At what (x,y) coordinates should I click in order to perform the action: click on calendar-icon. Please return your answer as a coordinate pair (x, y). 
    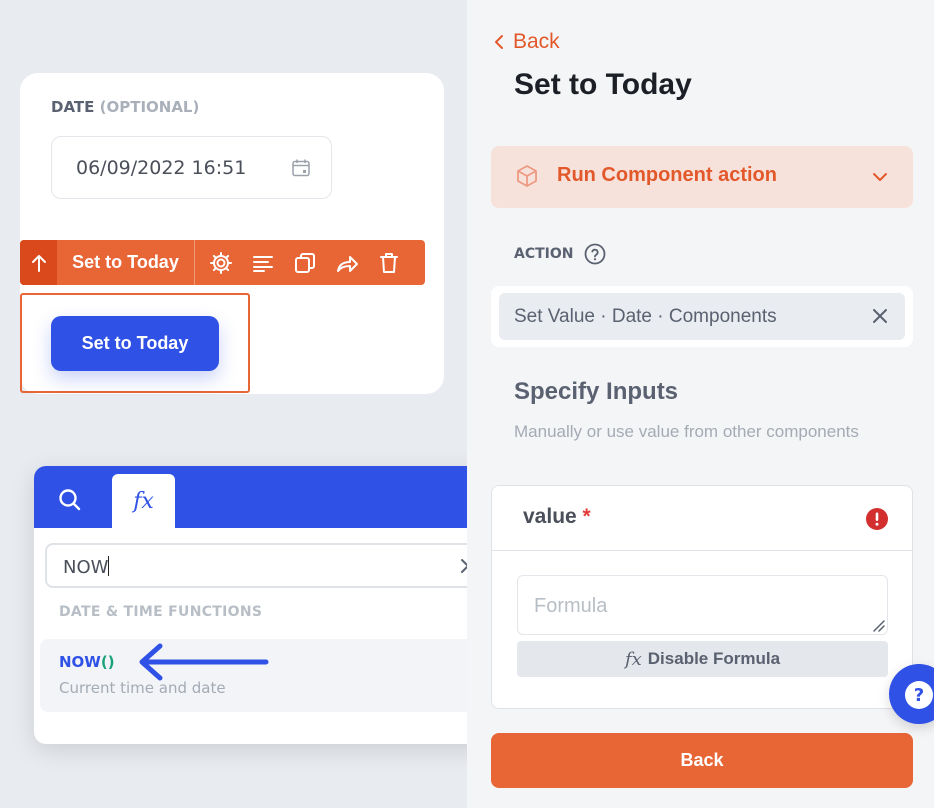
    Looking at the image, I should click on (301, 168).